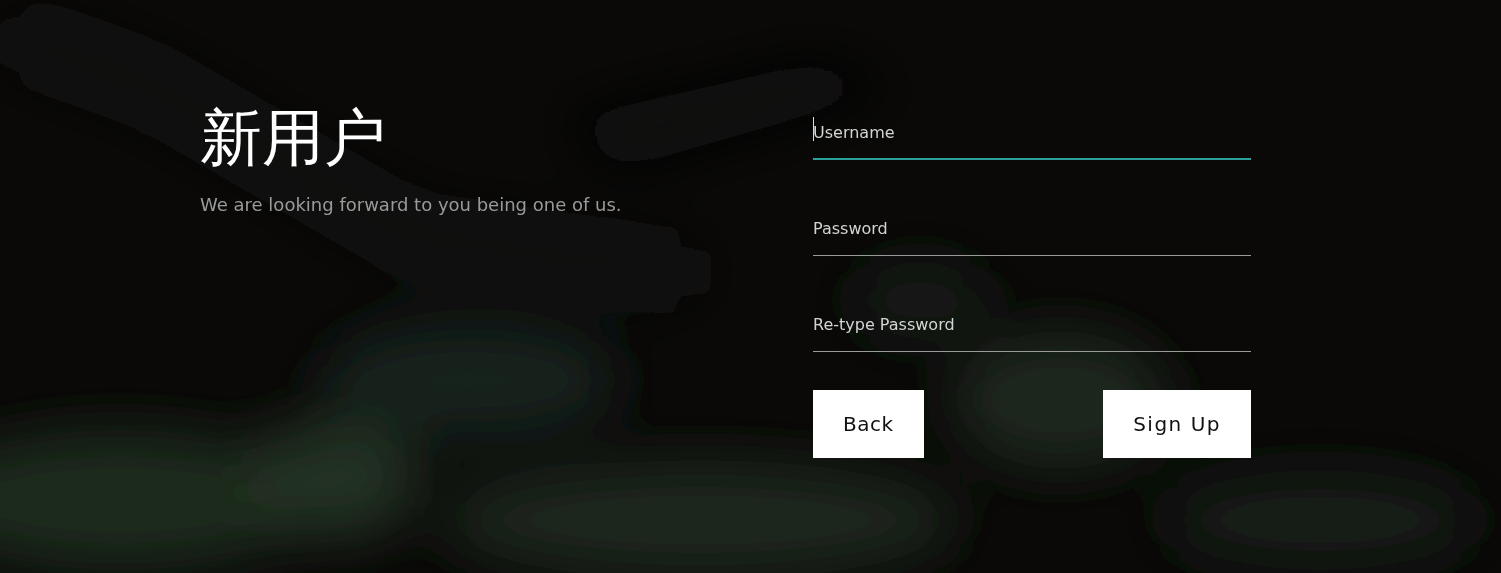 The height and width of the screenshot is (573, 1501). Describe the element at coordinates (1032, 232) in the screenshot. I see `input-field: Password` at that location.